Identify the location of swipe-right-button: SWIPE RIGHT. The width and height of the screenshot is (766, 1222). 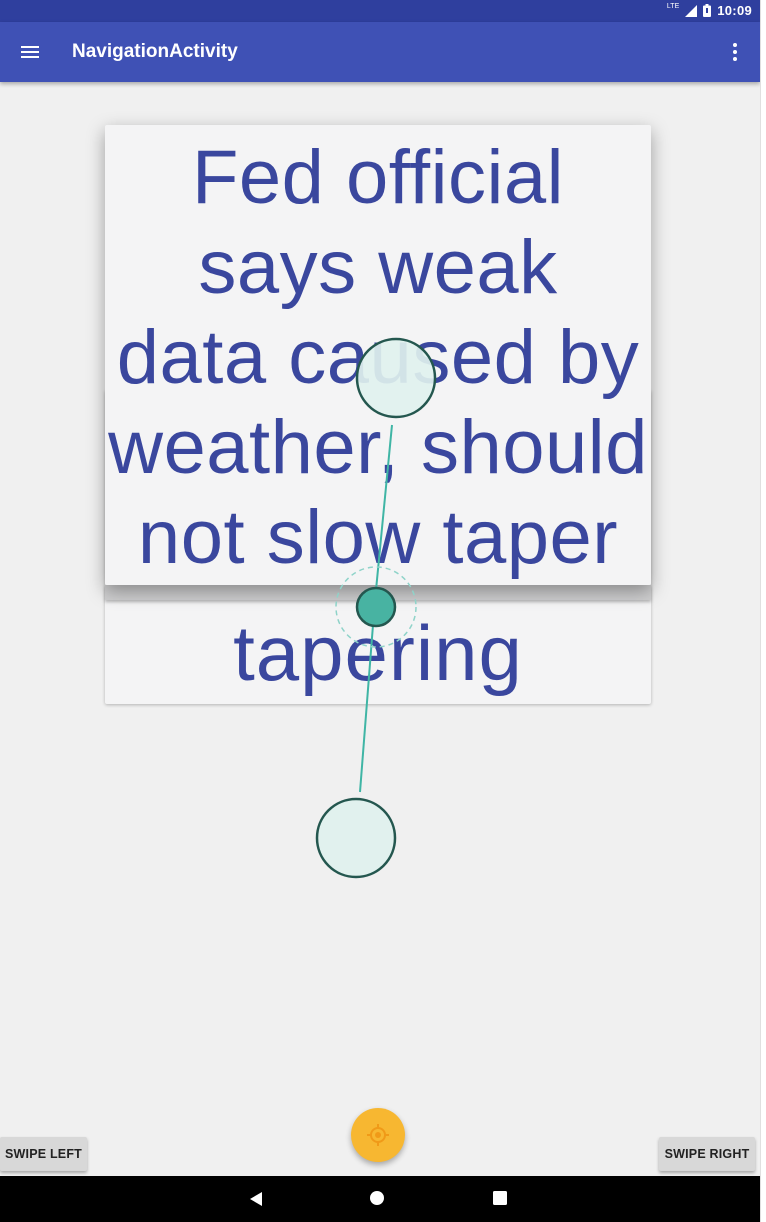
(707, 1154).